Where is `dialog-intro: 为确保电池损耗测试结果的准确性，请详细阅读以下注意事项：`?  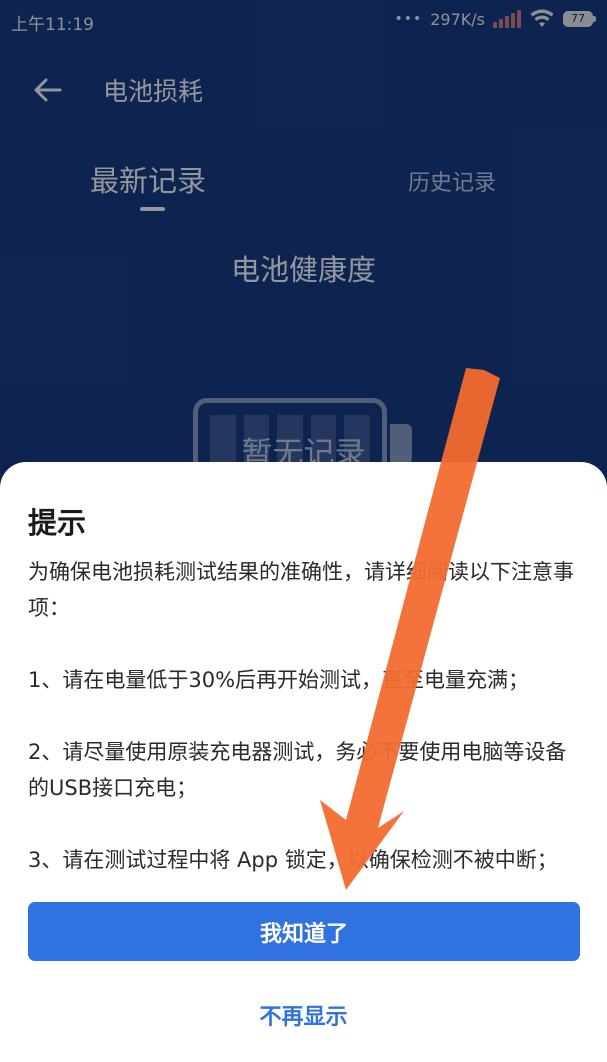 dialog-intro: 为确保电池损耗测试结果的准确性，请详细阅读以下注意事项： is located at coordinates (301, 590).